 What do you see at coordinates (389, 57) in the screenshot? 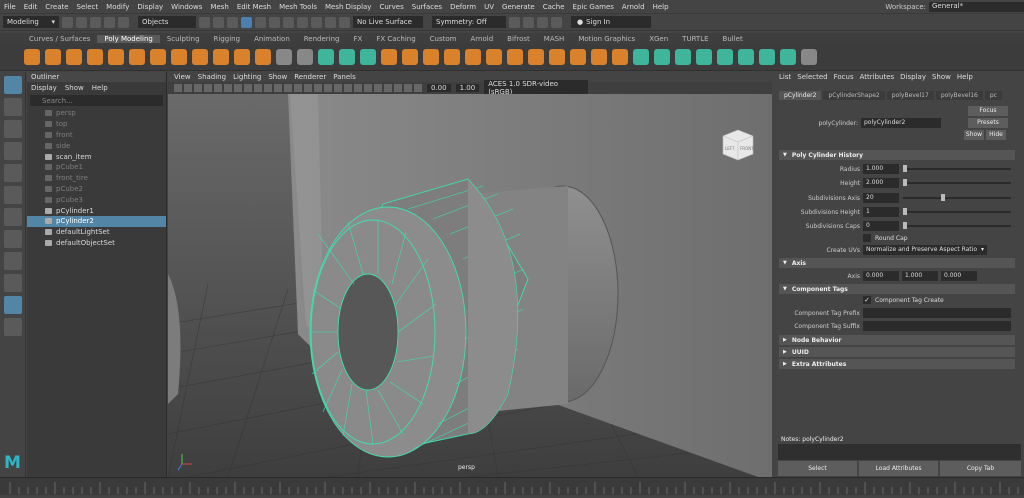
I see `mirror-icon` at bounding box center [389, 57].